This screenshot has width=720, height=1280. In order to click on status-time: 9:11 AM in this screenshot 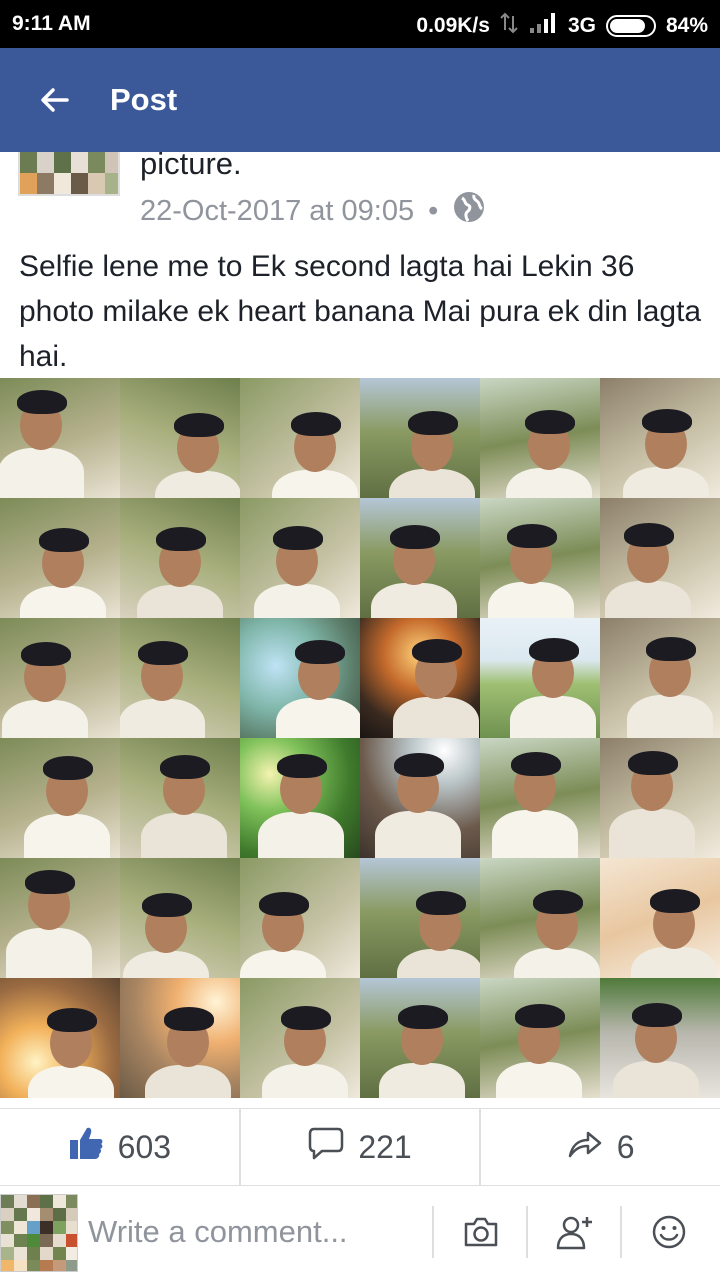, I will do `click(51, 23)`.